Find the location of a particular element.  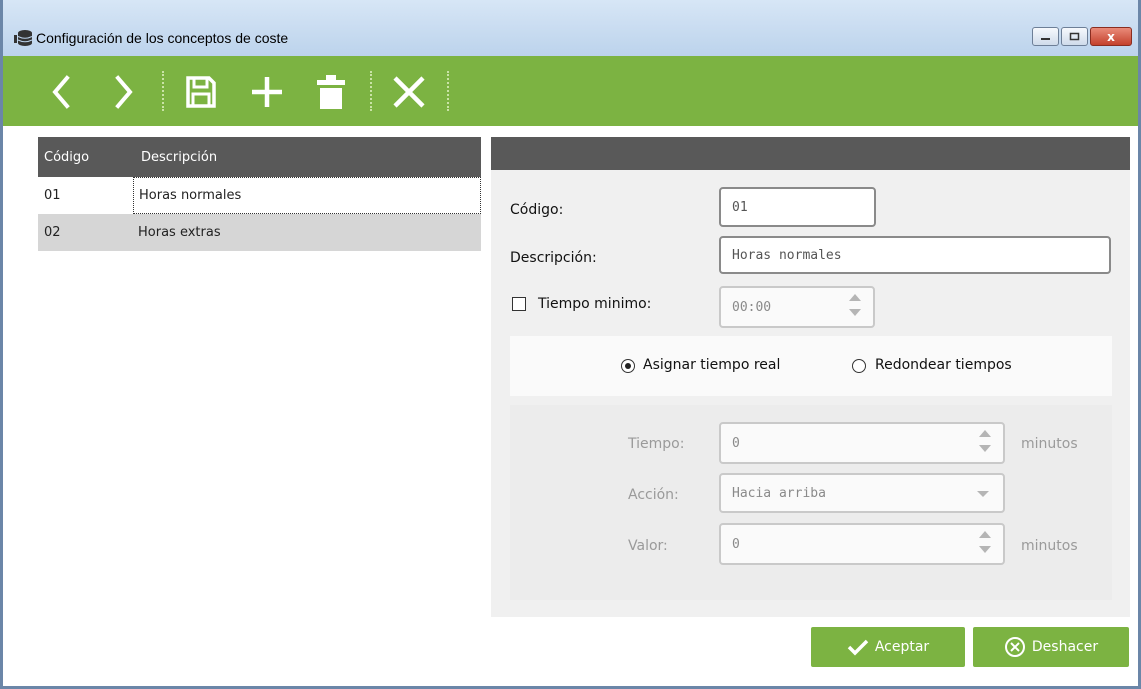

next-button is located at coordinates (124, 92).